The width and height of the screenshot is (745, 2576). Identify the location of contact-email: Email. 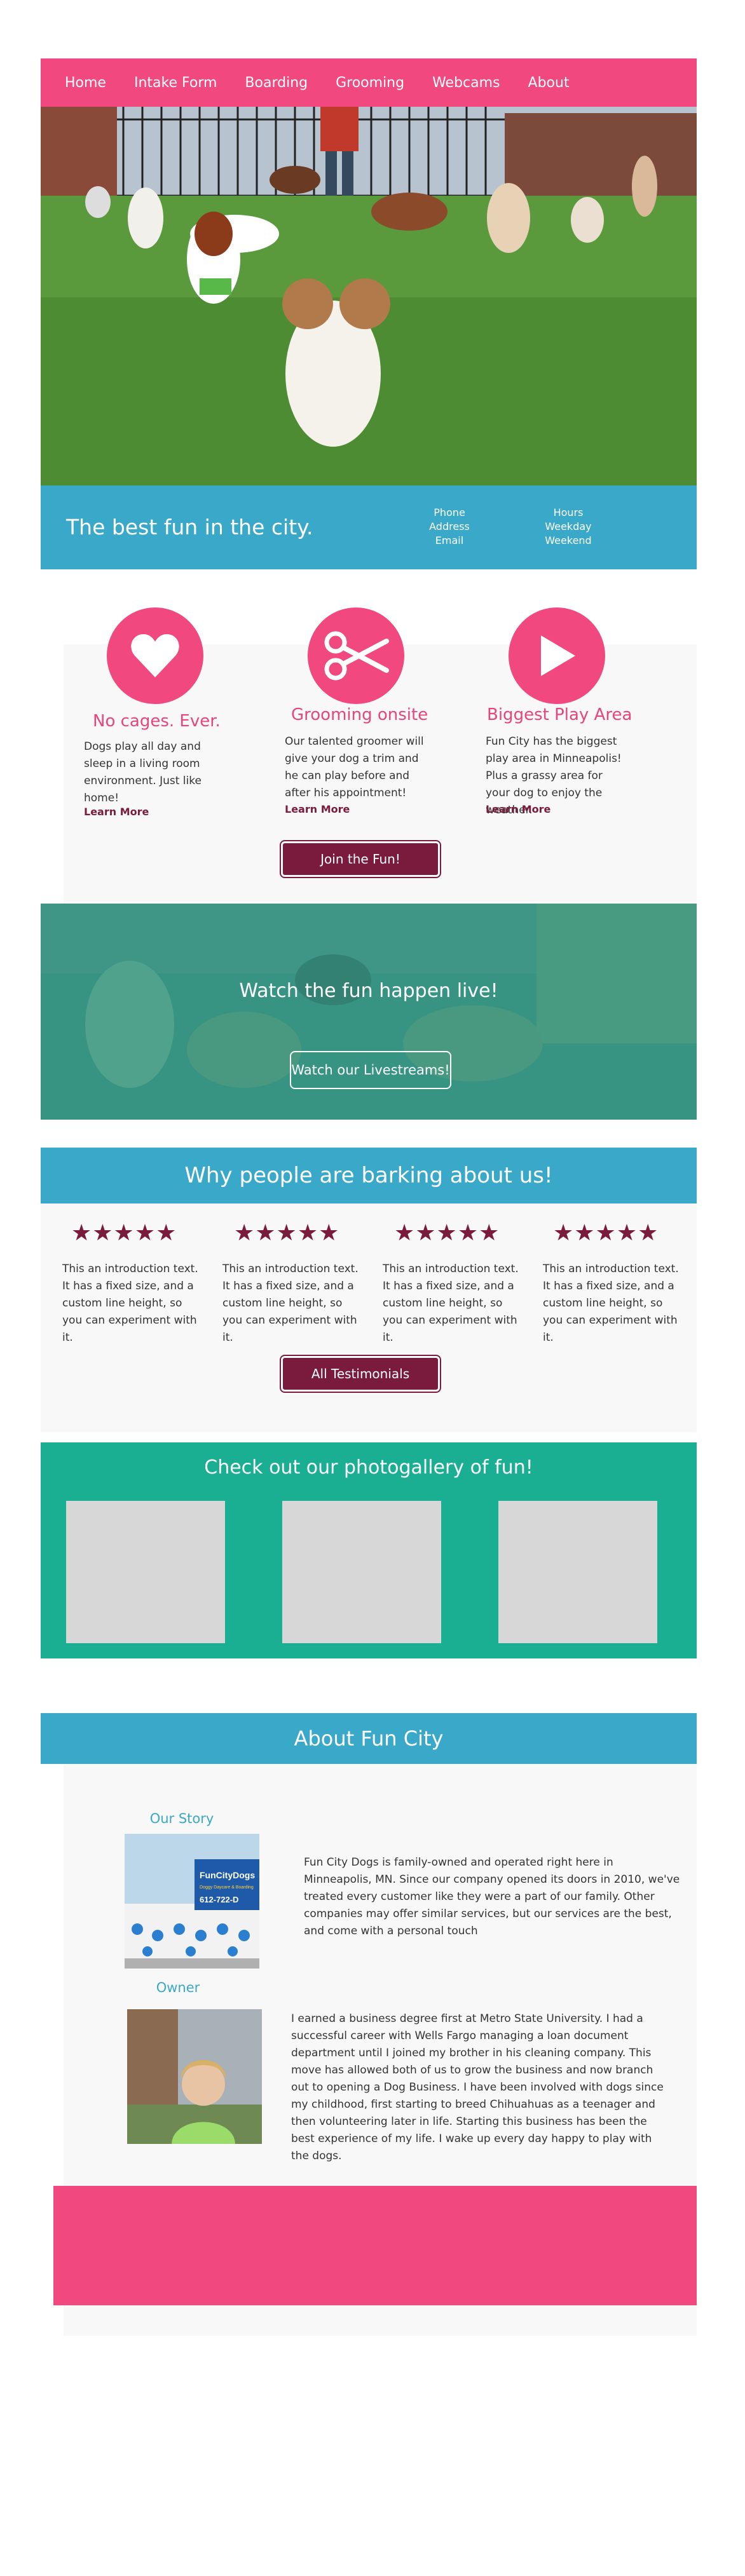
(449, 541).